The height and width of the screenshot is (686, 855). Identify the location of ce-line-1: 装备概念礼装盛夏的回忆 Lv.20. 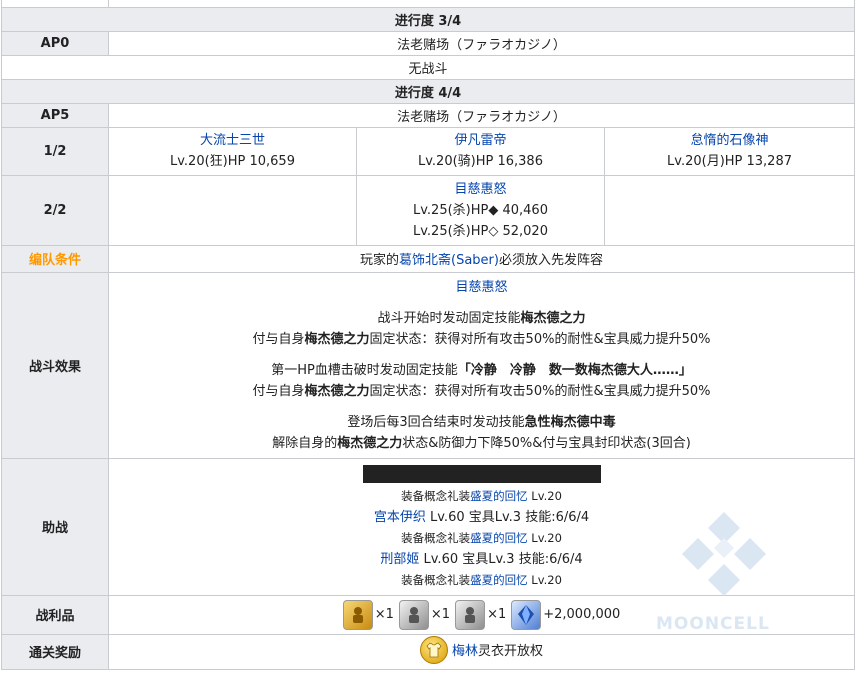
(481, 495).